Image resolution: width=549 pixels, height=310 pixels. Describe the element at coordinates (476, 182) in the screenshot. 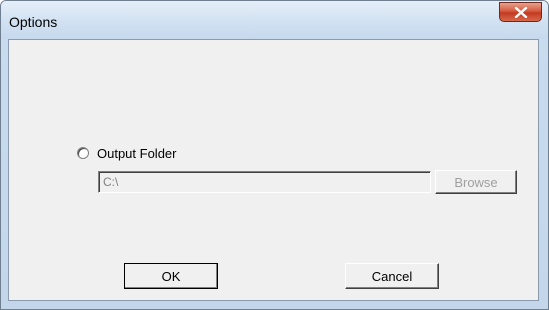

I see `browse-button: Browse` at that location.